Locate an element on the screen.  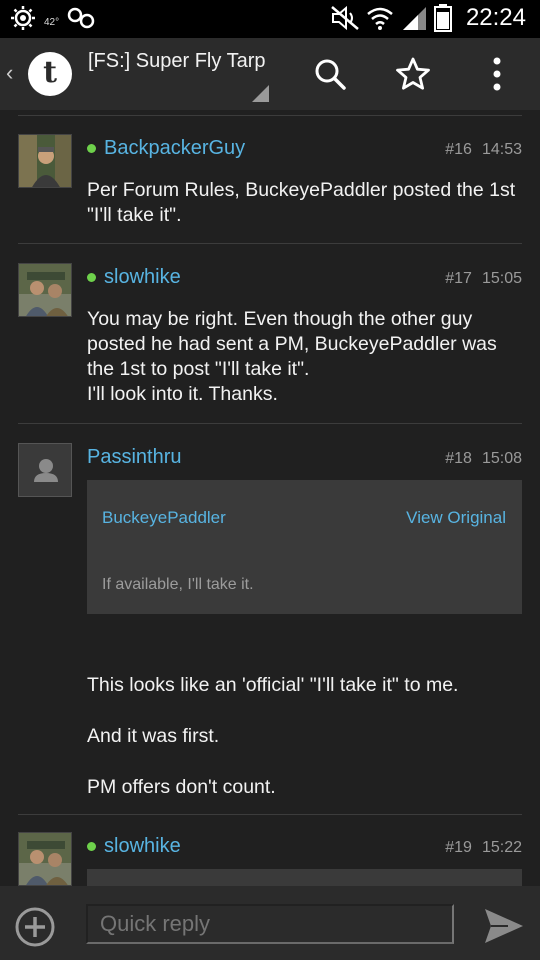
app-logo-letter: t is located at coordinates (50, 72).